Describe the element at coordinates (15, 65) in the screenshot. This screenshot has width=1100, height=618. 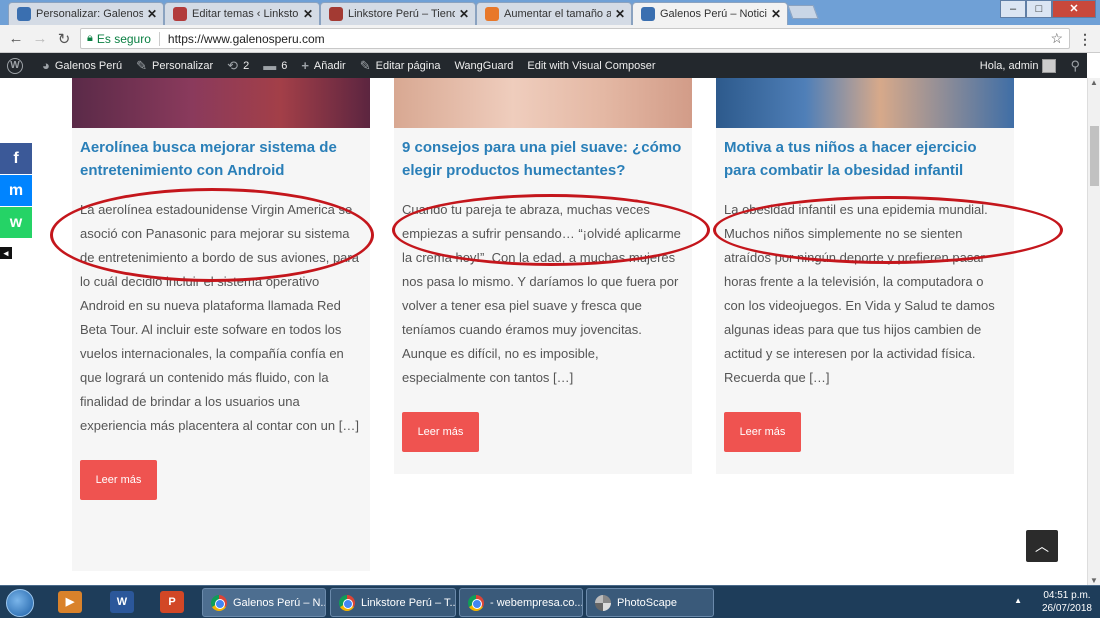
I see `wordpress-logo-icon: W` at that location.